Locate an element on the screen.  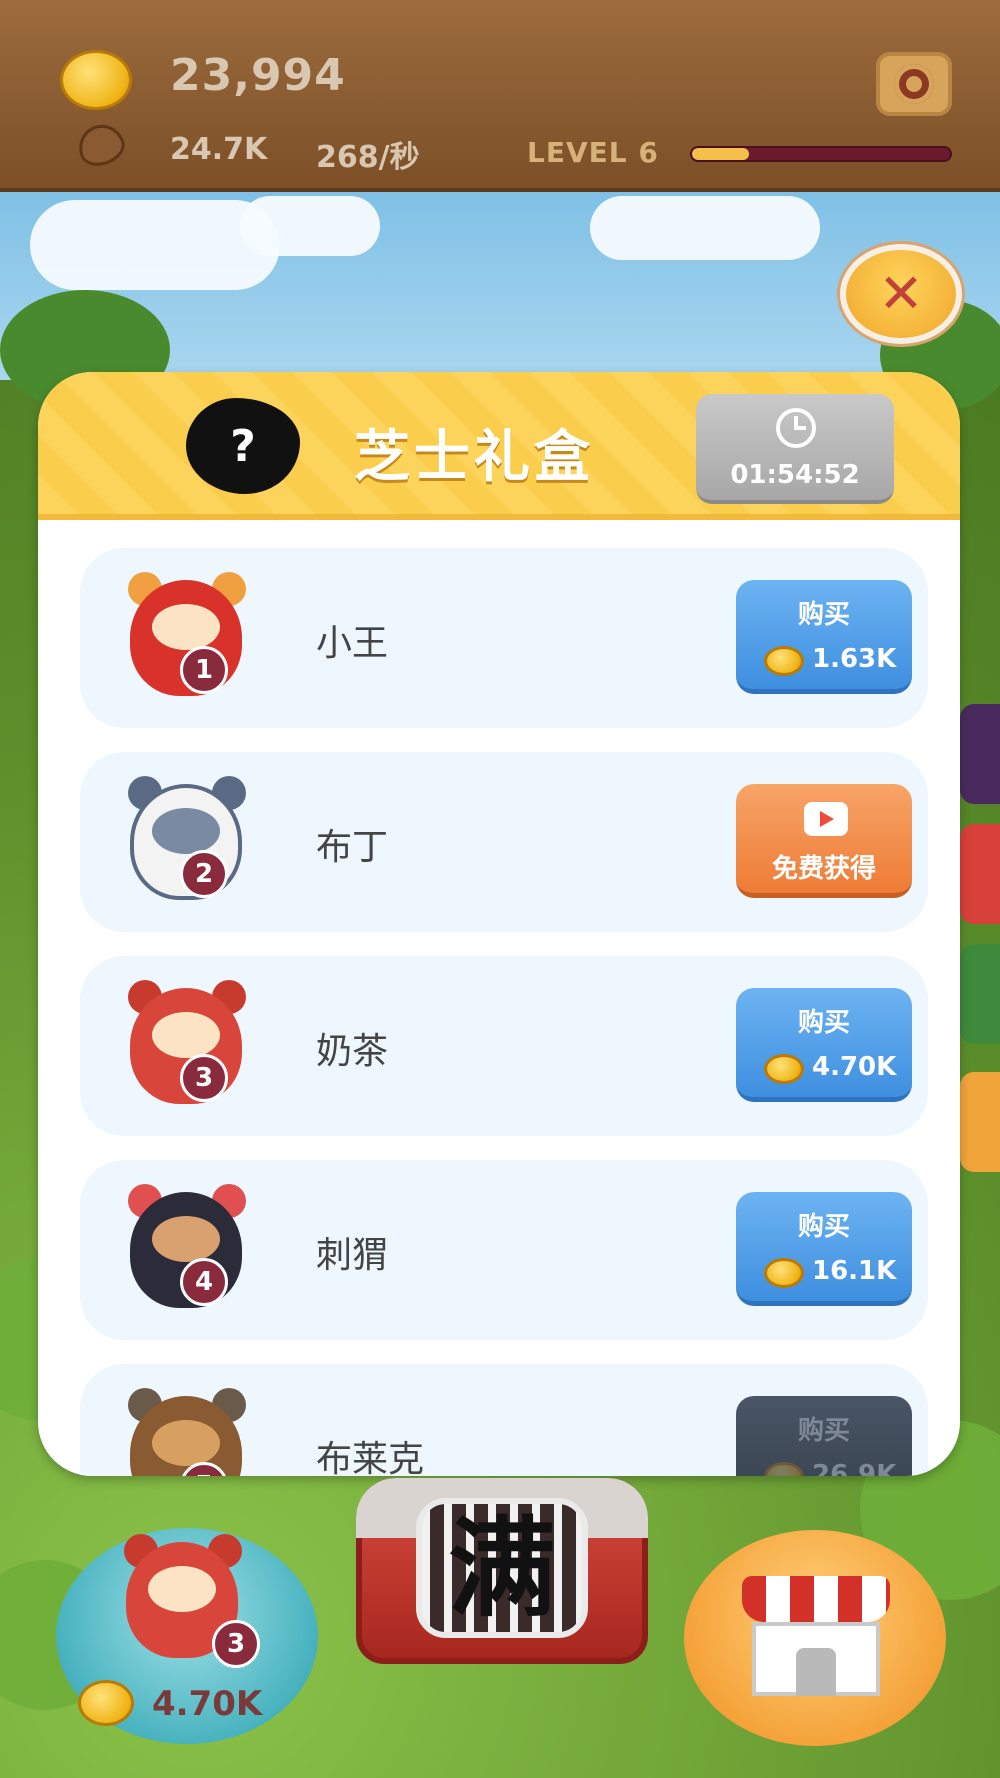
buy-button: 购买 1.63K is located at coordinates (824, 637).